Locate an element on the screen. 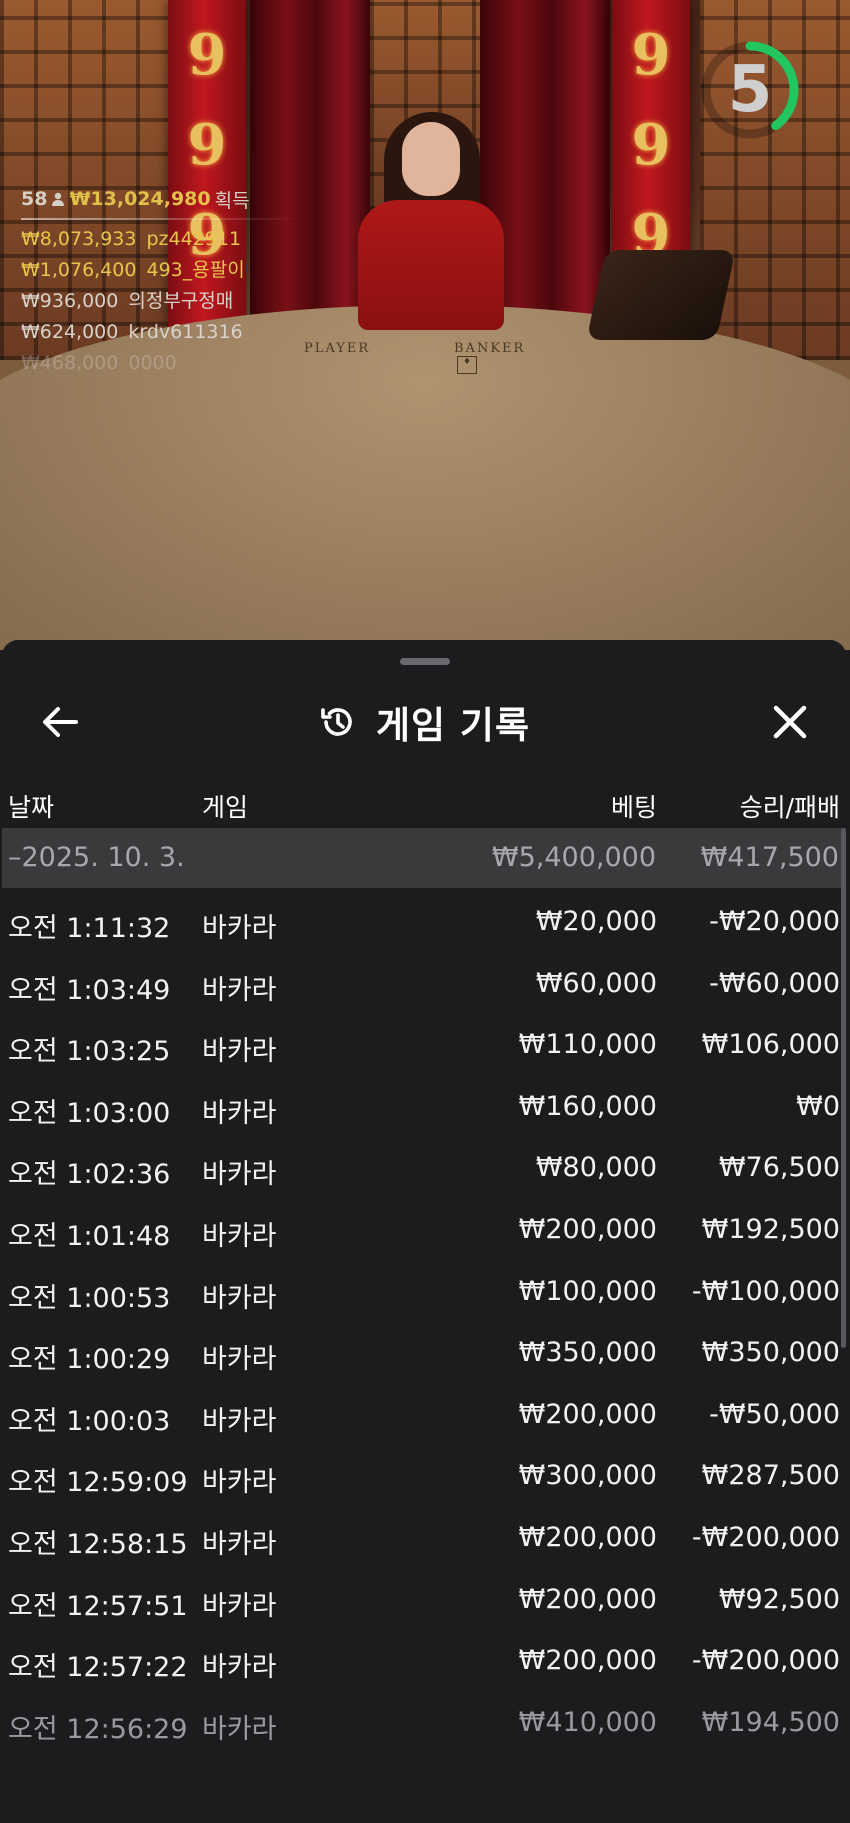 The image size is (850, 1823). table-row: 오전 1:11:32 바카라 ₩20,000 -₩20,000 is located at coordinates (424, 919).